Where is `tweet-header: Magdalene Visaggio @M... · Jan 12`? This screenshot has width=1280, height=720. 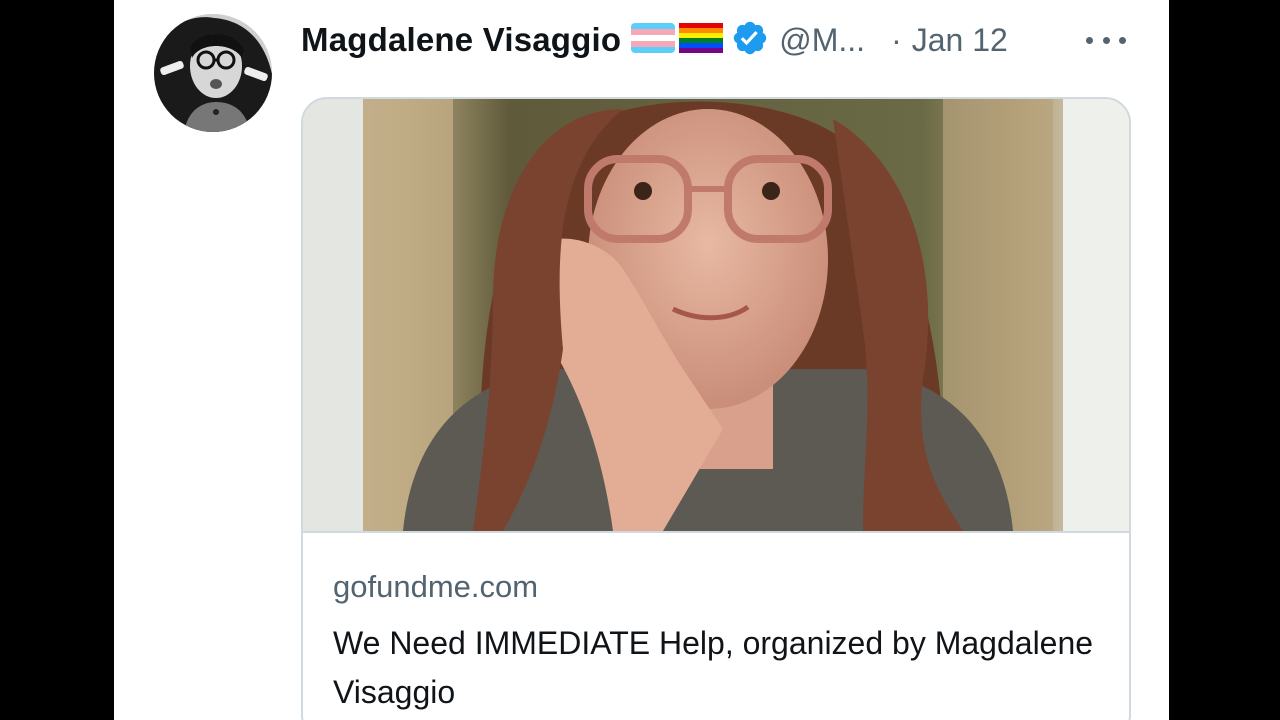
tweet-header: Magdalene Visaggio @M... · Jan 12 is located at coordinates (654, 40).